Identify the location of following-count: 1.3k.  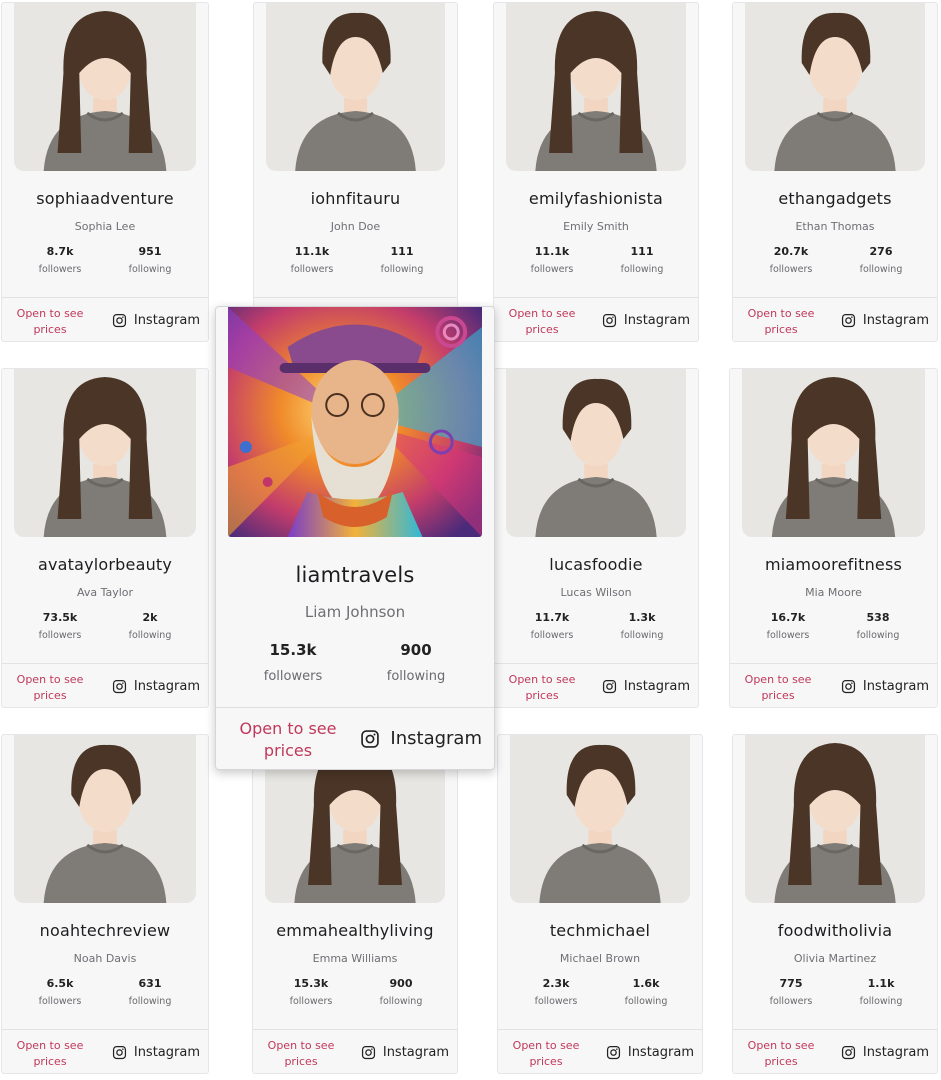
(642, 617).